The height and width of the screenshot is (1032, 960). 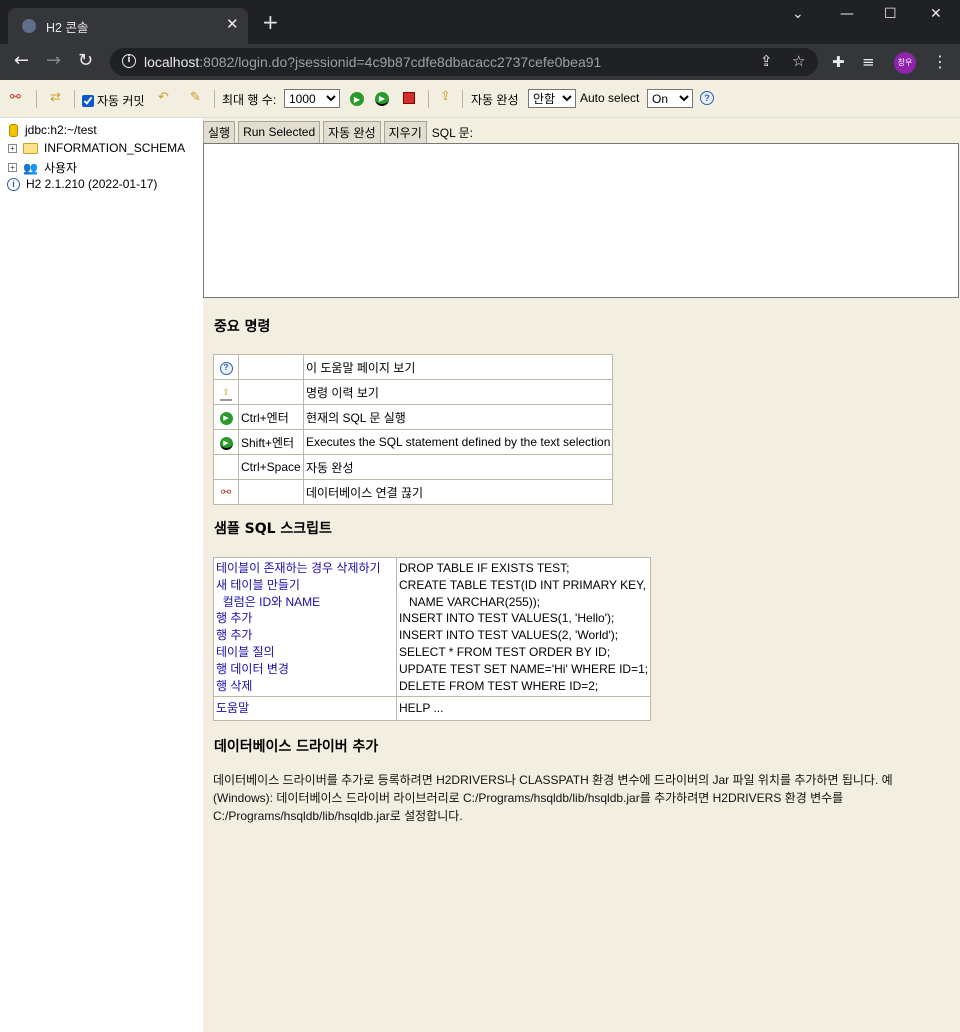 What do you see at coordinates (271, 367) in the screenshot?
I see `command-shortcut` at bounding box center [271, 367].